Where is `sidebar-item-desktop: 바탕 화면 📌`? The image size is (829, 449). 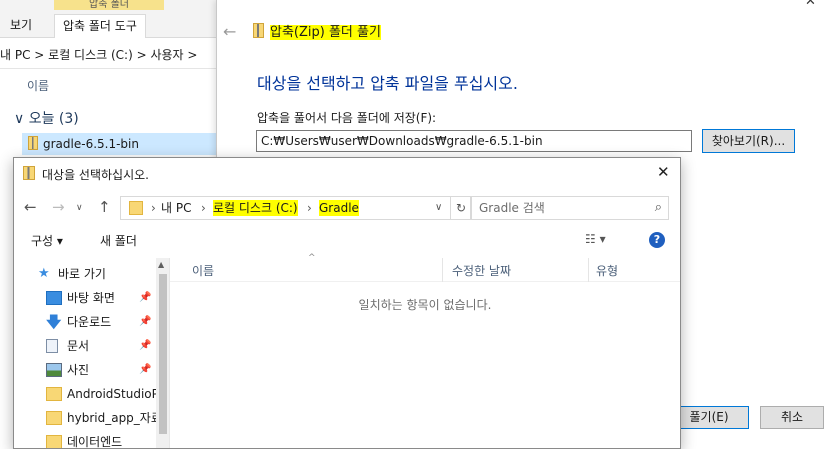
sidebar-item-desktop: 바탕 화면 📌 is located at coordinates (85, 298).